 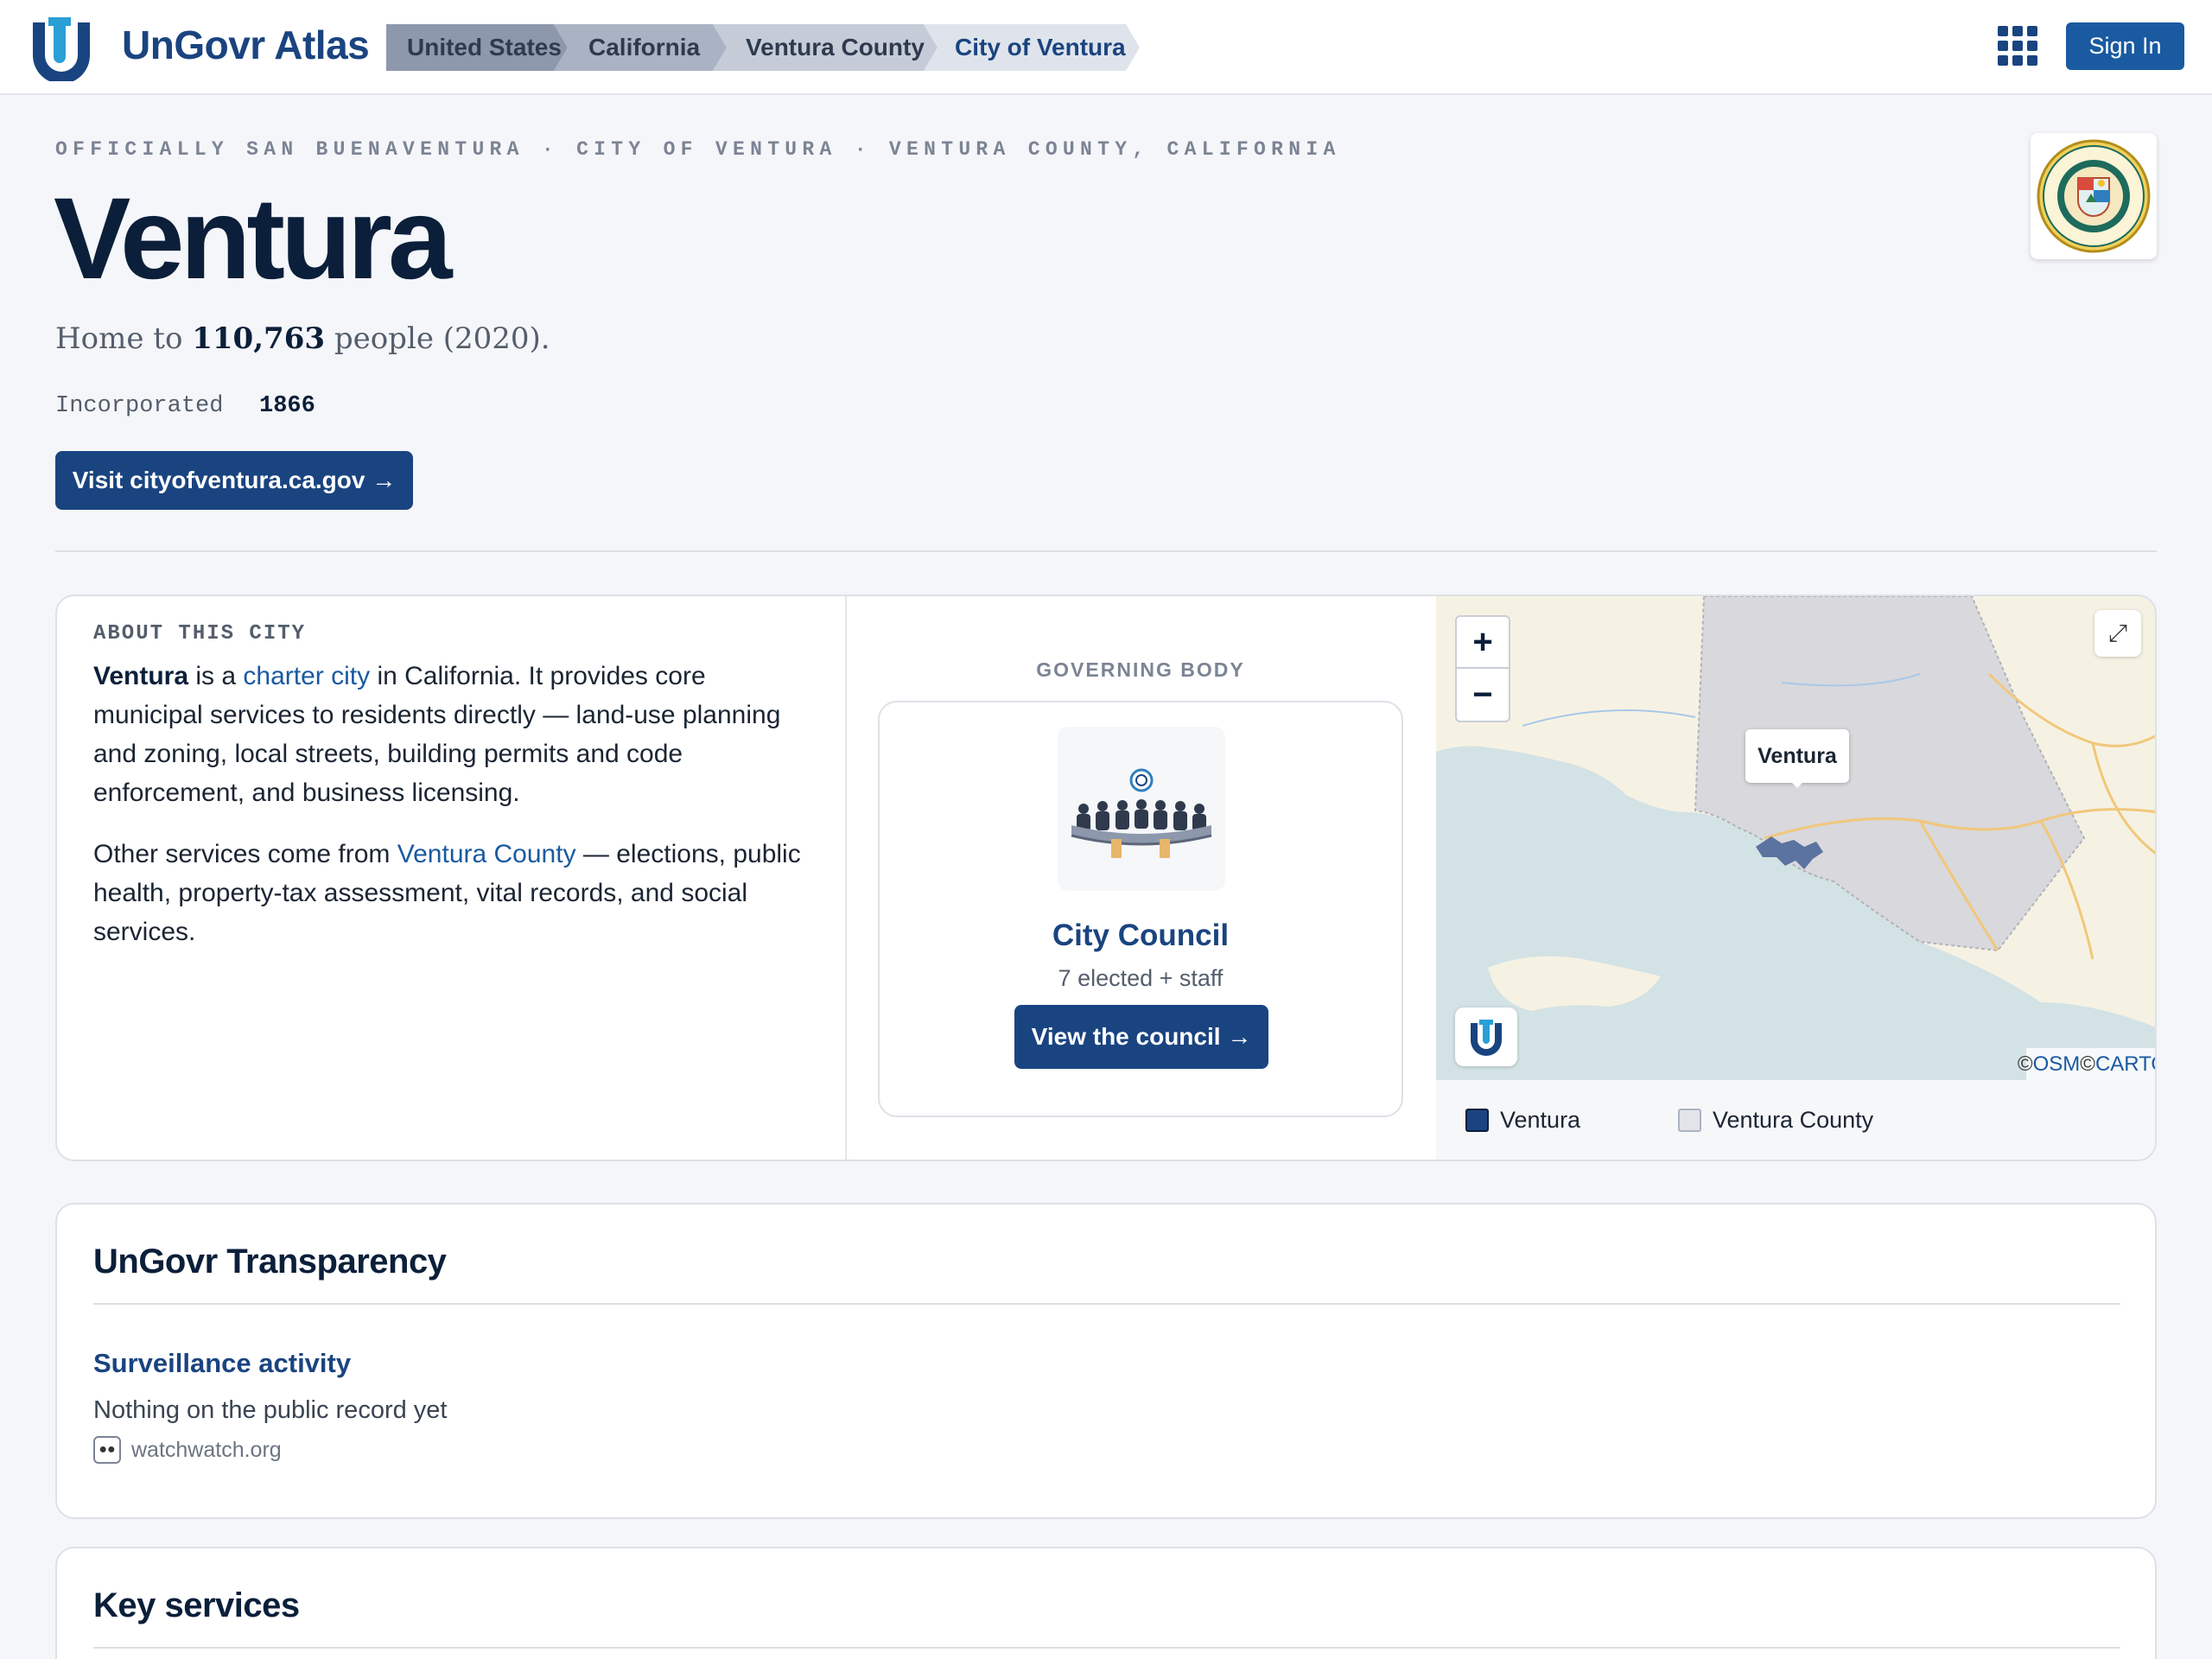 I want to click on council-name: City Council, so click(x=1141, y=936).